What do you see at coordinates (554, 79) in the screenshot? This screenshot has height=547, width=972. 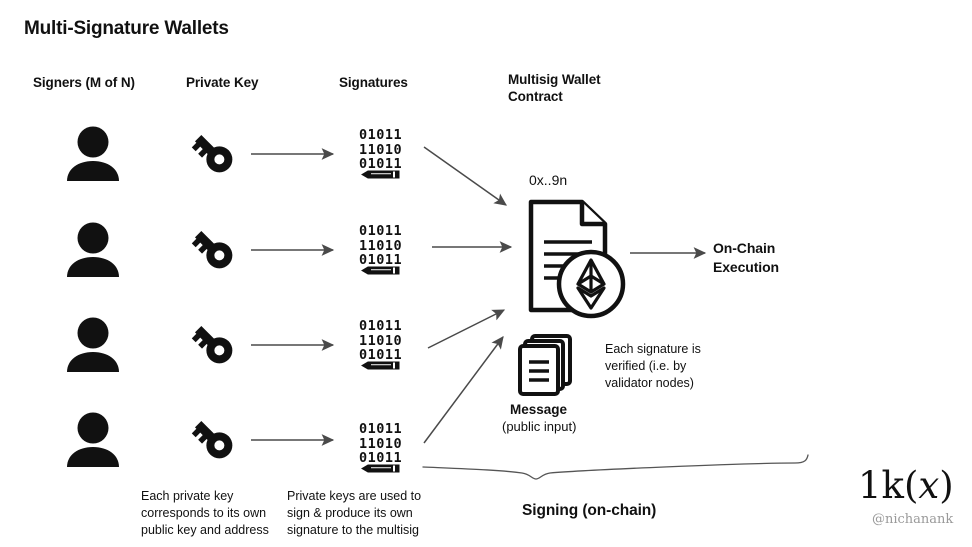 I see `column-header-wallet-line1: Multisig Wallet` at bounding box center [554, 79].